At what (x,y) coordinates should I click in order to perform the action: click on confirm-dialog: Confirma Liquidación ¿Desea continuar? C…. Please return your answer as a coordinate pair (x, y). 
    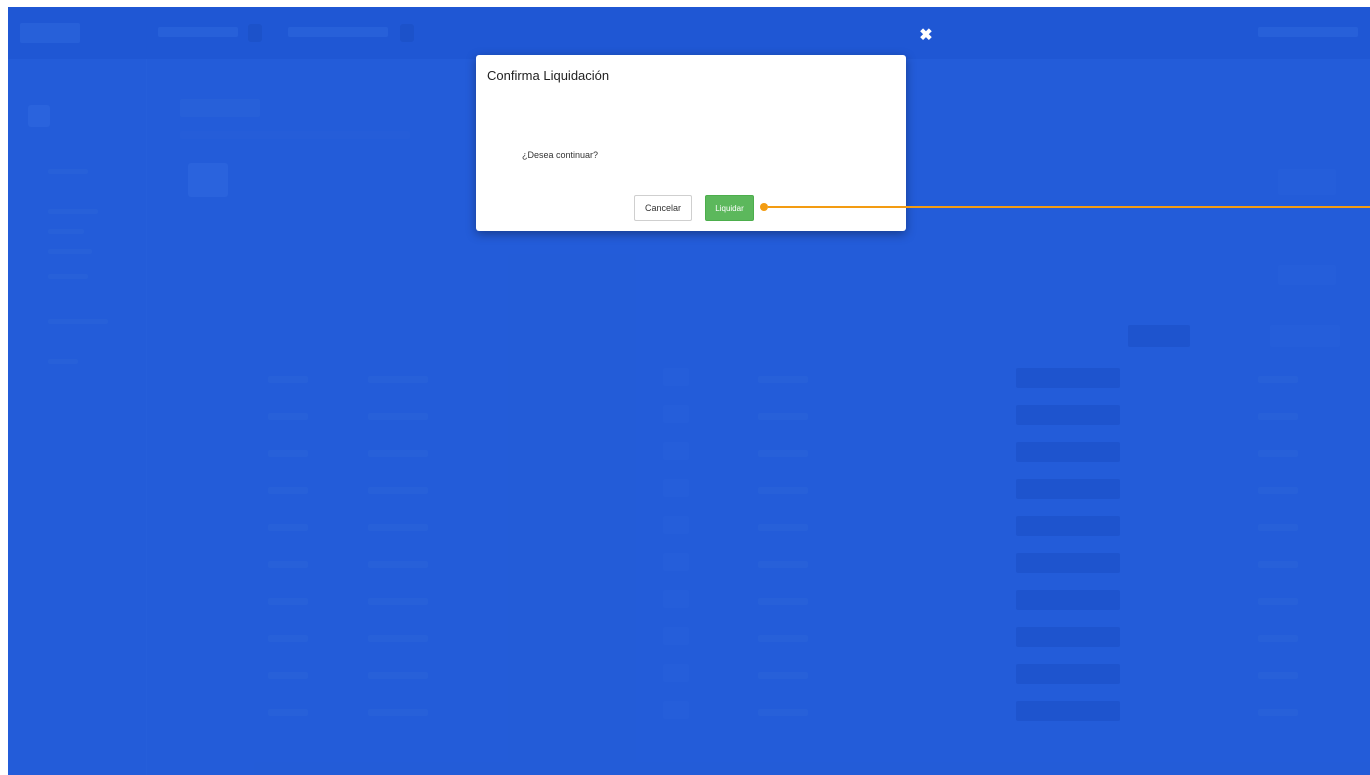
    Looking at the image, I should click on (691, 143).